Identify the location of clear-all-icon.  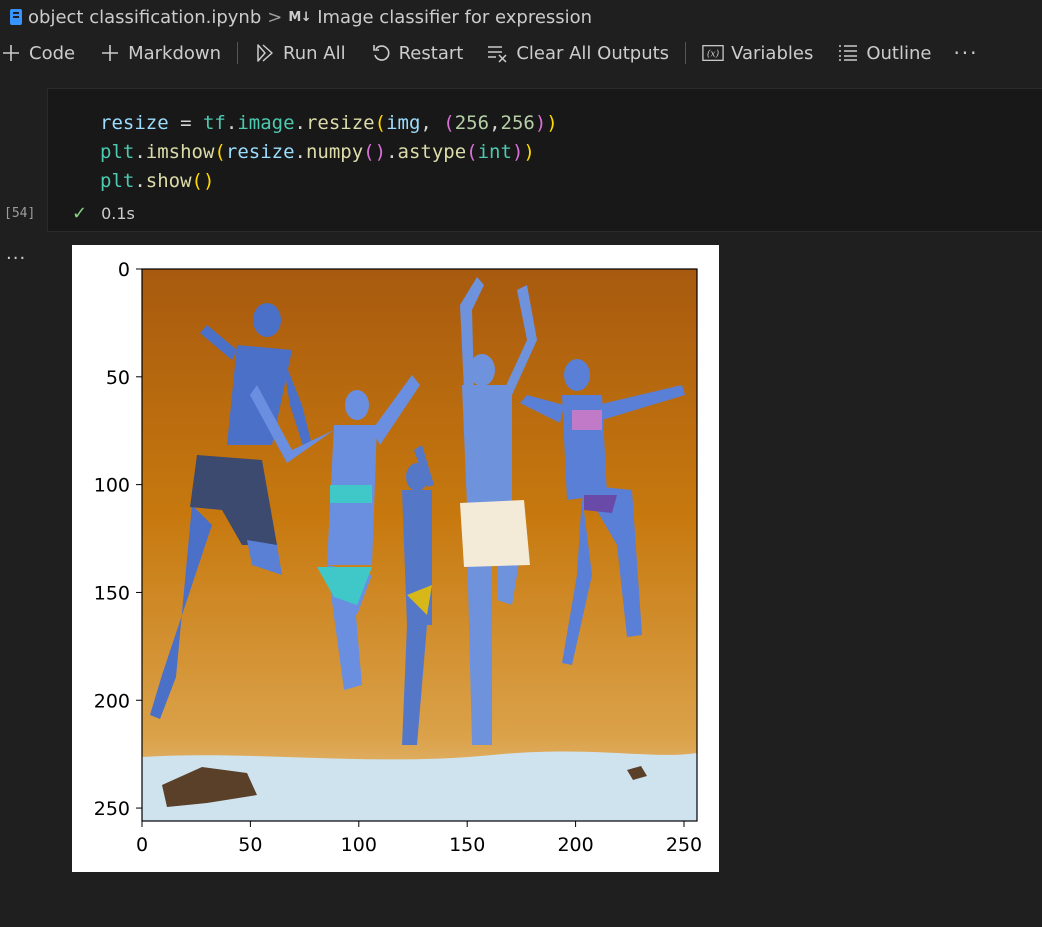
(498, 53).